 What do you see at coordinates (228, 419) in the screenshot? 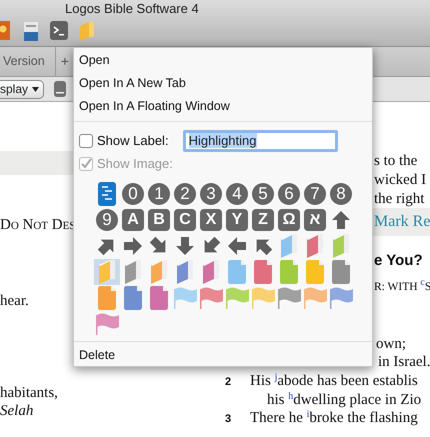
I see `verse-number: 3` at bounding box center [228, 419].